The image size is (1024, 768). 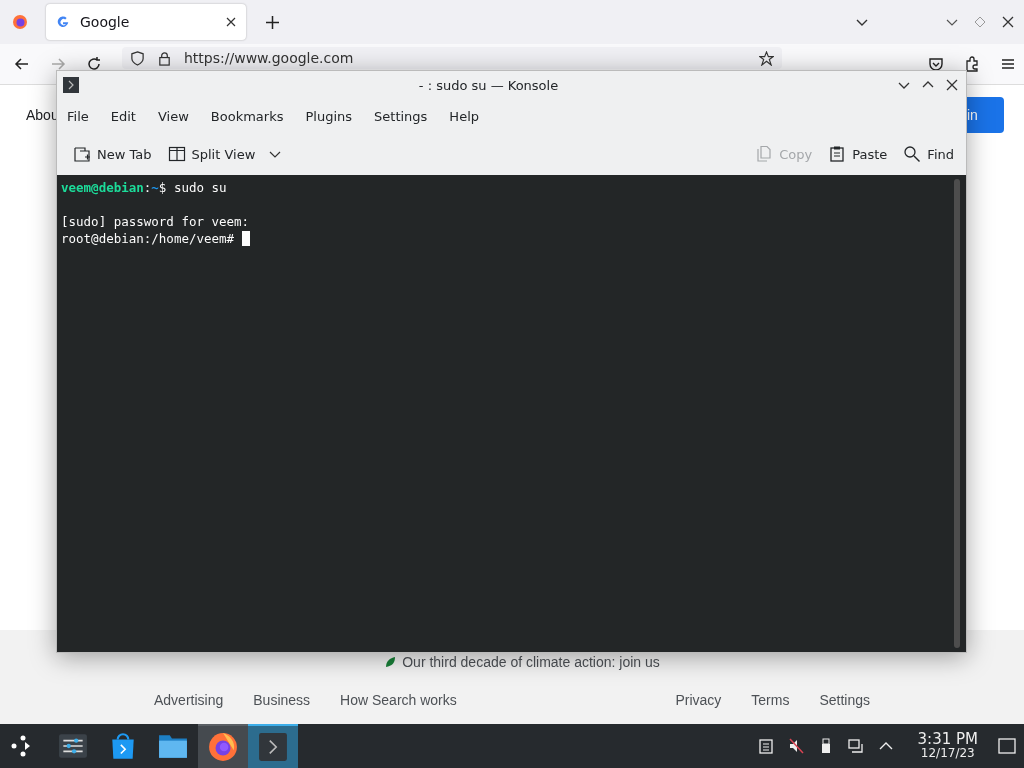 I want to click on back-icon, so click(x=22, y=64).